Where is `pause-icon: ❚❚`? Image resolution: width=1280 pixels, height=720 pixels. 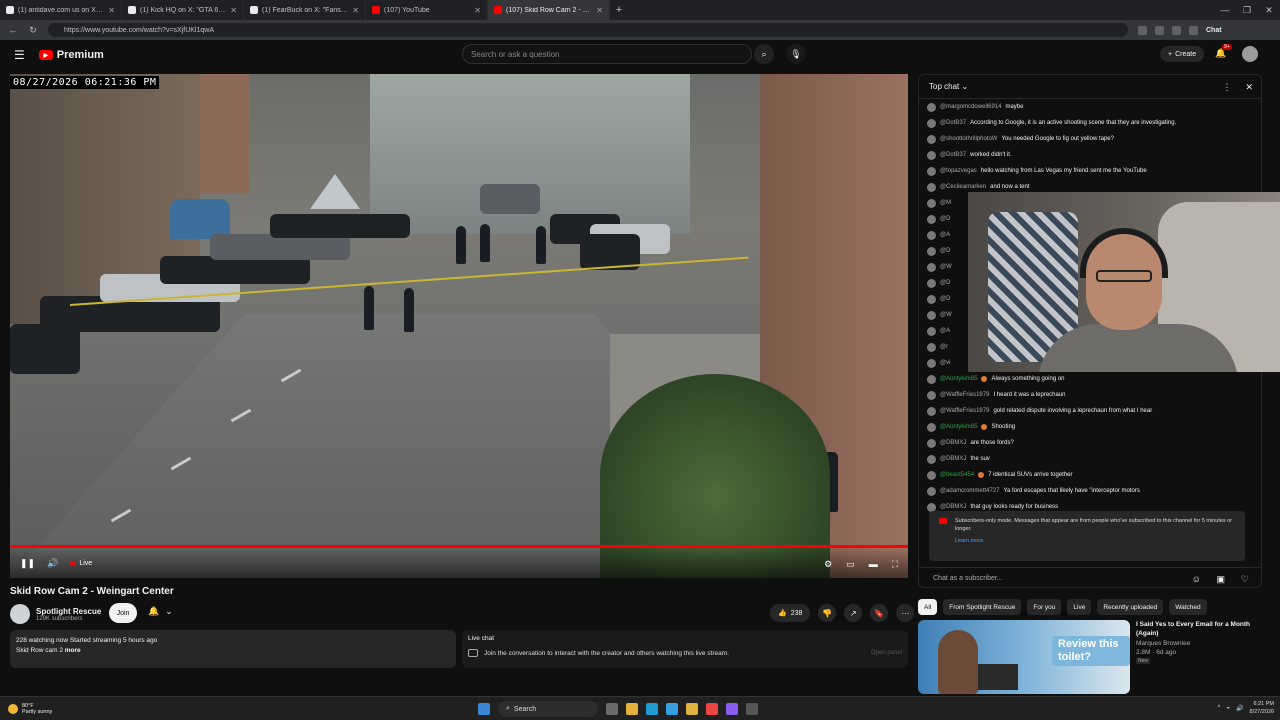 pause-icon: ❚❚ is located at coordinates (27, 563).